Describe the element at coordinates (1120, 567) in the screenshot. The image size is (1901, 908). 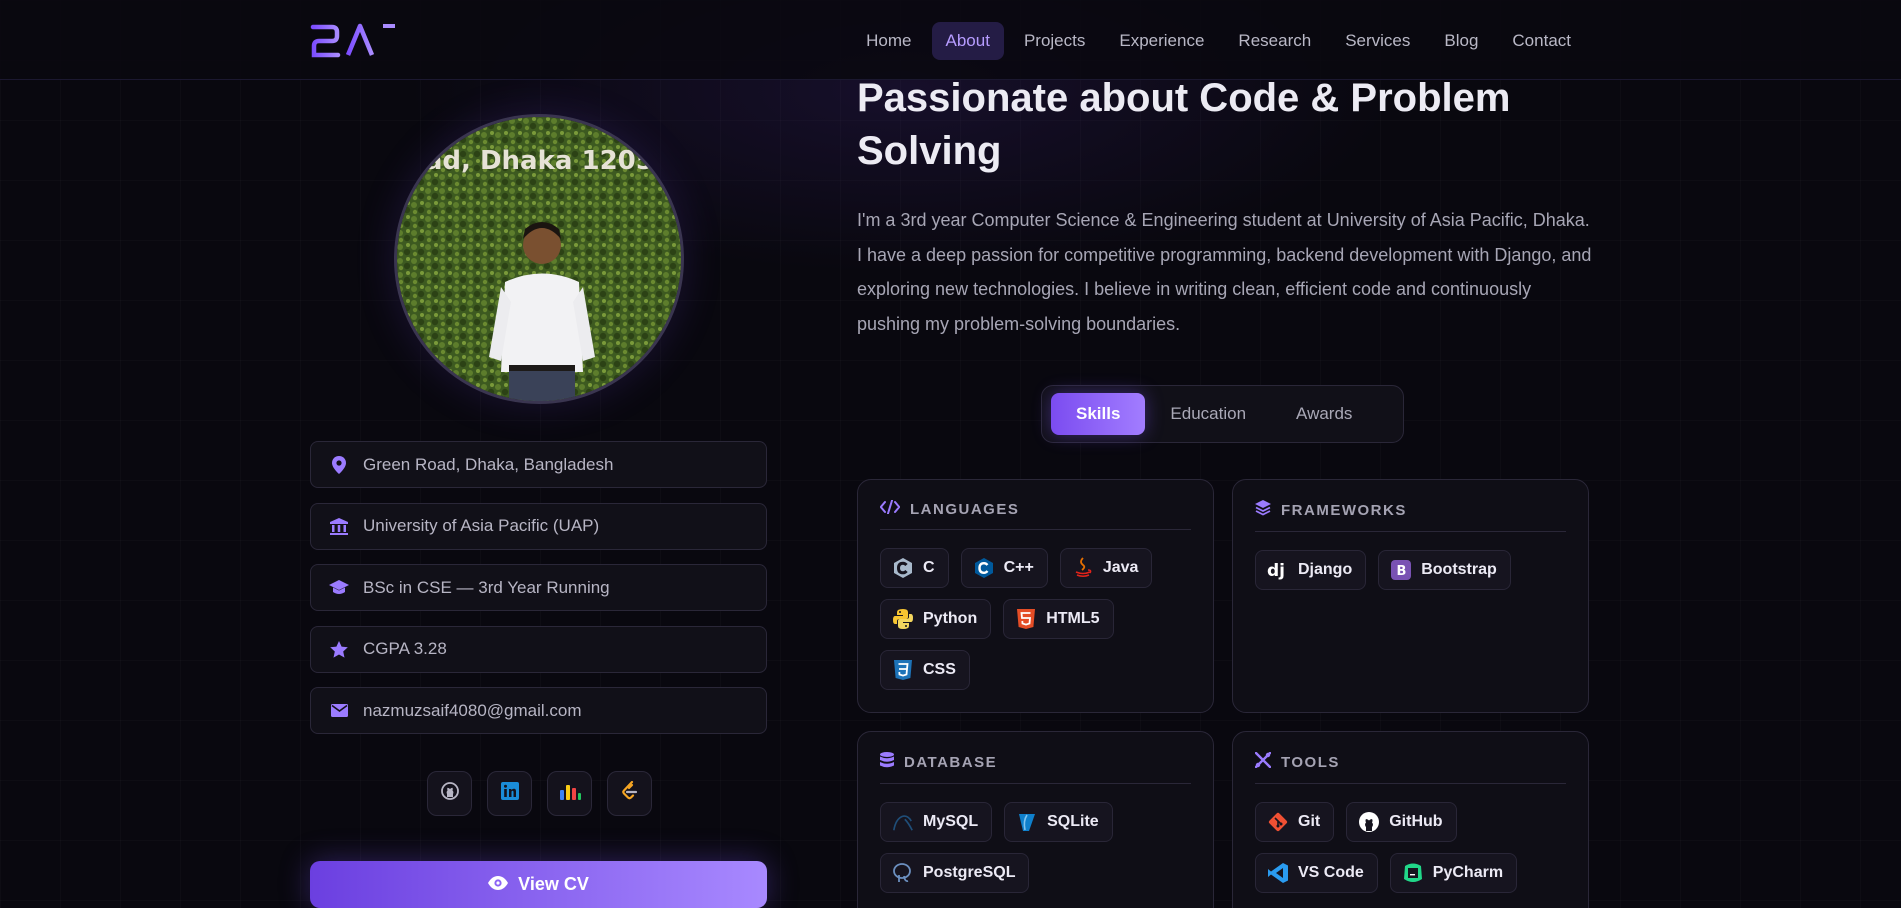
I see `chip-java-label: Java` at that location.